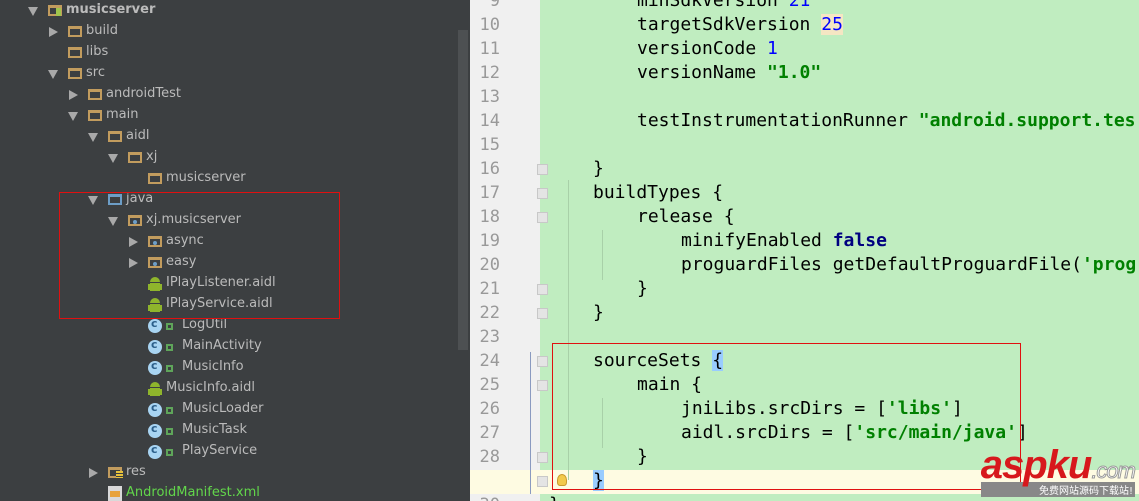 The width and height of the screenshot is (1139, 501). Describe the element at coordinates (799, 5) in the screenshot. I see `code-token: 21` at that location.